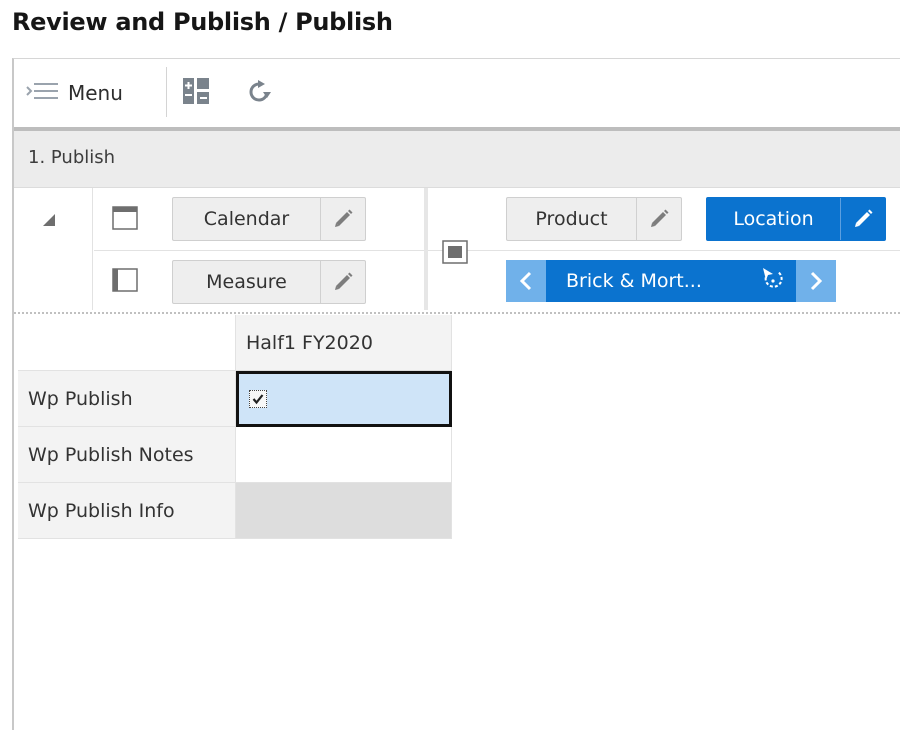 The width and height of the screenshot is (900, 730). Describe the element at coordinates (246, 282) in the screenshot. I see `dimension-label: Measure` at that location.